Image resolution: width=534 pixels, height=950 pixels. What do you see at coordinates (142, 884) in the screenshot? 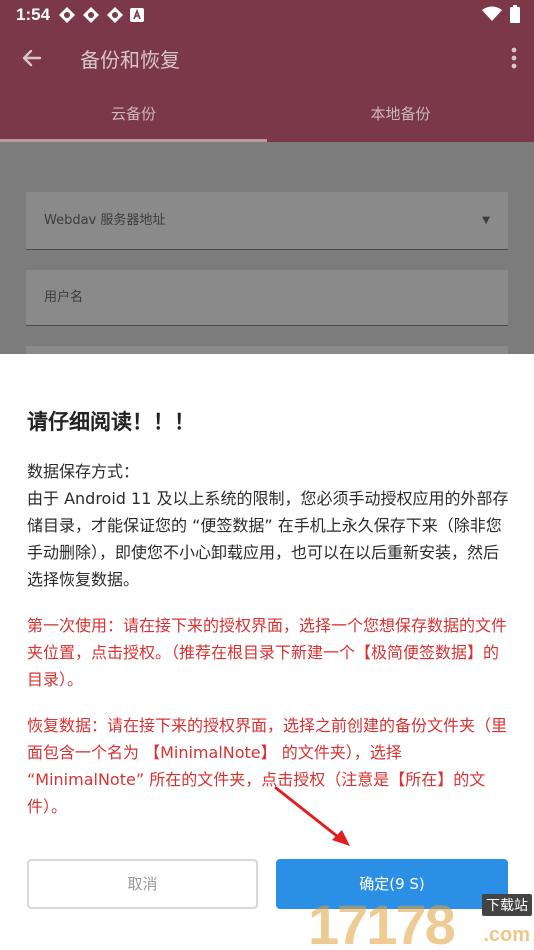
I see `cancel-button: 取消` at bounding box center [142, 884].